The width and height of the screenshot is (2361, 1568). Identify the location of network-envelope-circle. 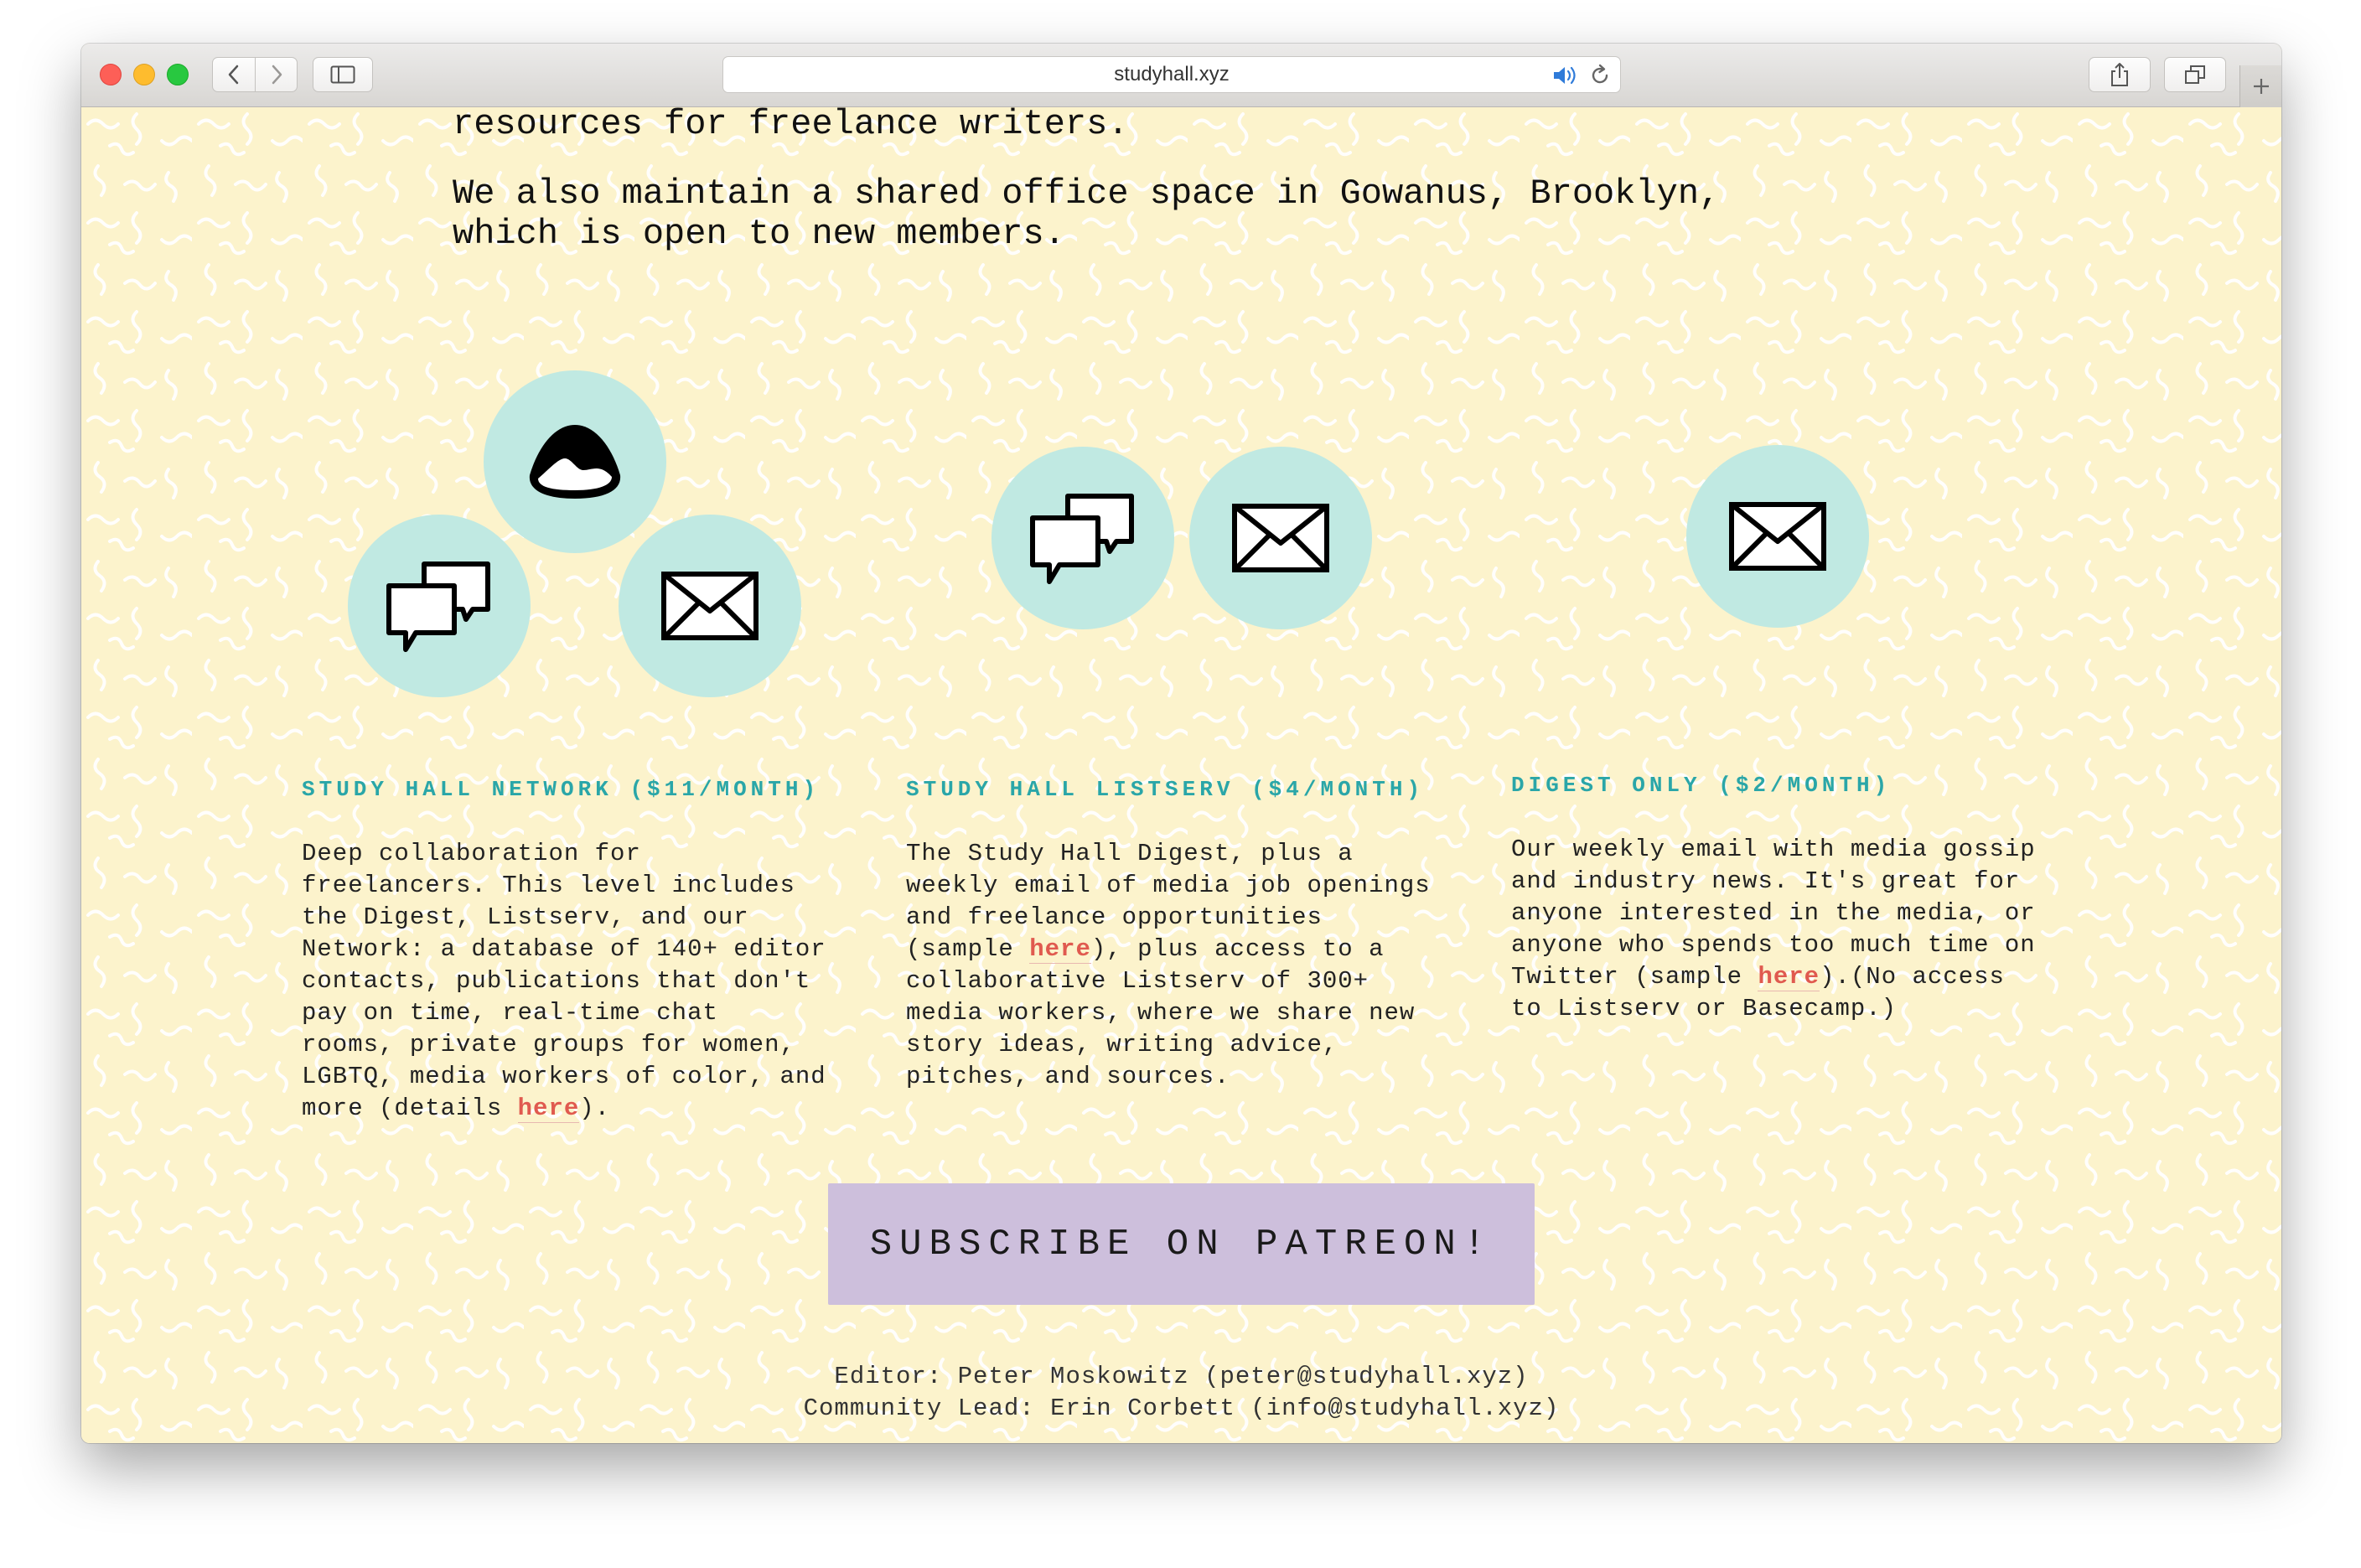
(710, 606).